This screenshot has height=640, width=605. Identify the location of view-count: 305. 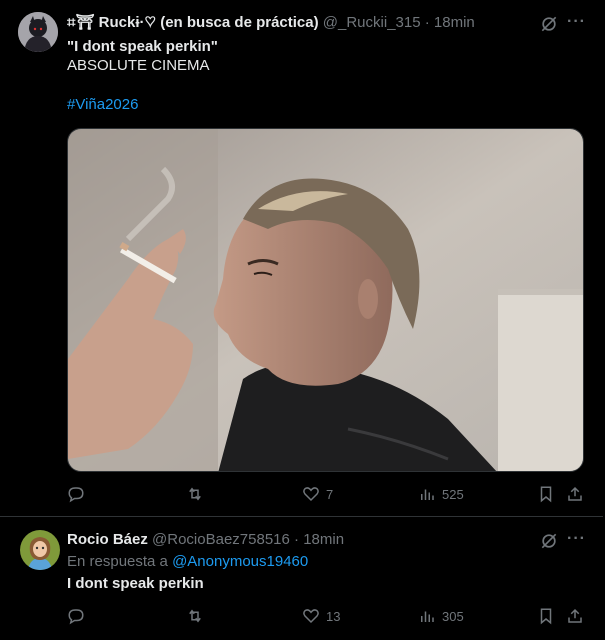
(453, 616).